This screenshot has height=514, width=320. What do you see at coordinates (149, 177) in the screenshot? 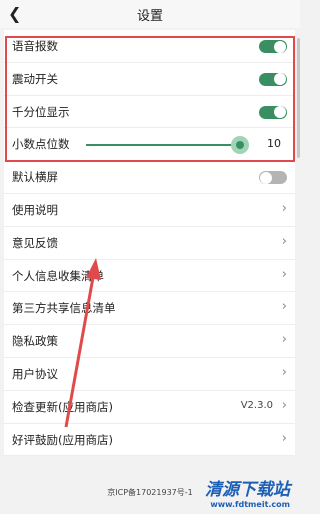
I see `setting-default-landscape: 默认横屏` at bounding box center [149, 177].